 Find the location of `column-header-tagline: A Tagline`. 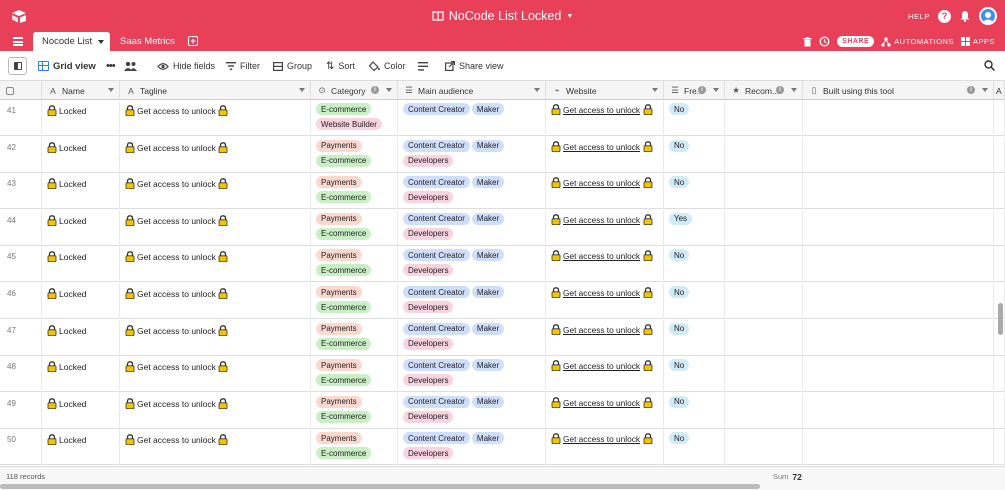

column-header-tagline: A Tagline is located at coordinates (215, 90).